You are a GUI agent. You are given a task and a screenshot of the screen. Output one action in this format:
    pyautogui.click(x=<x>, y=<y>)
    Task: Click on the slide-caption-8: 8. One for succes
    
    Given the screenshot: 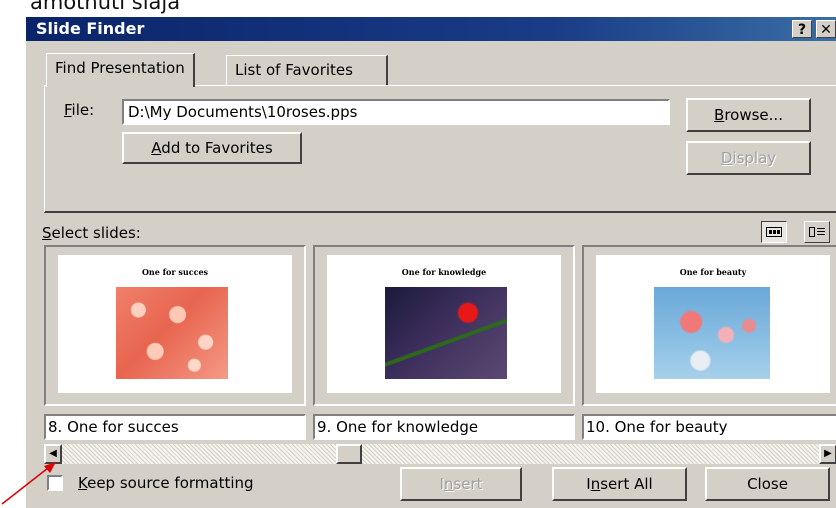 What is the action you would take?
    pyautogui.click(x=175, y=427)
    